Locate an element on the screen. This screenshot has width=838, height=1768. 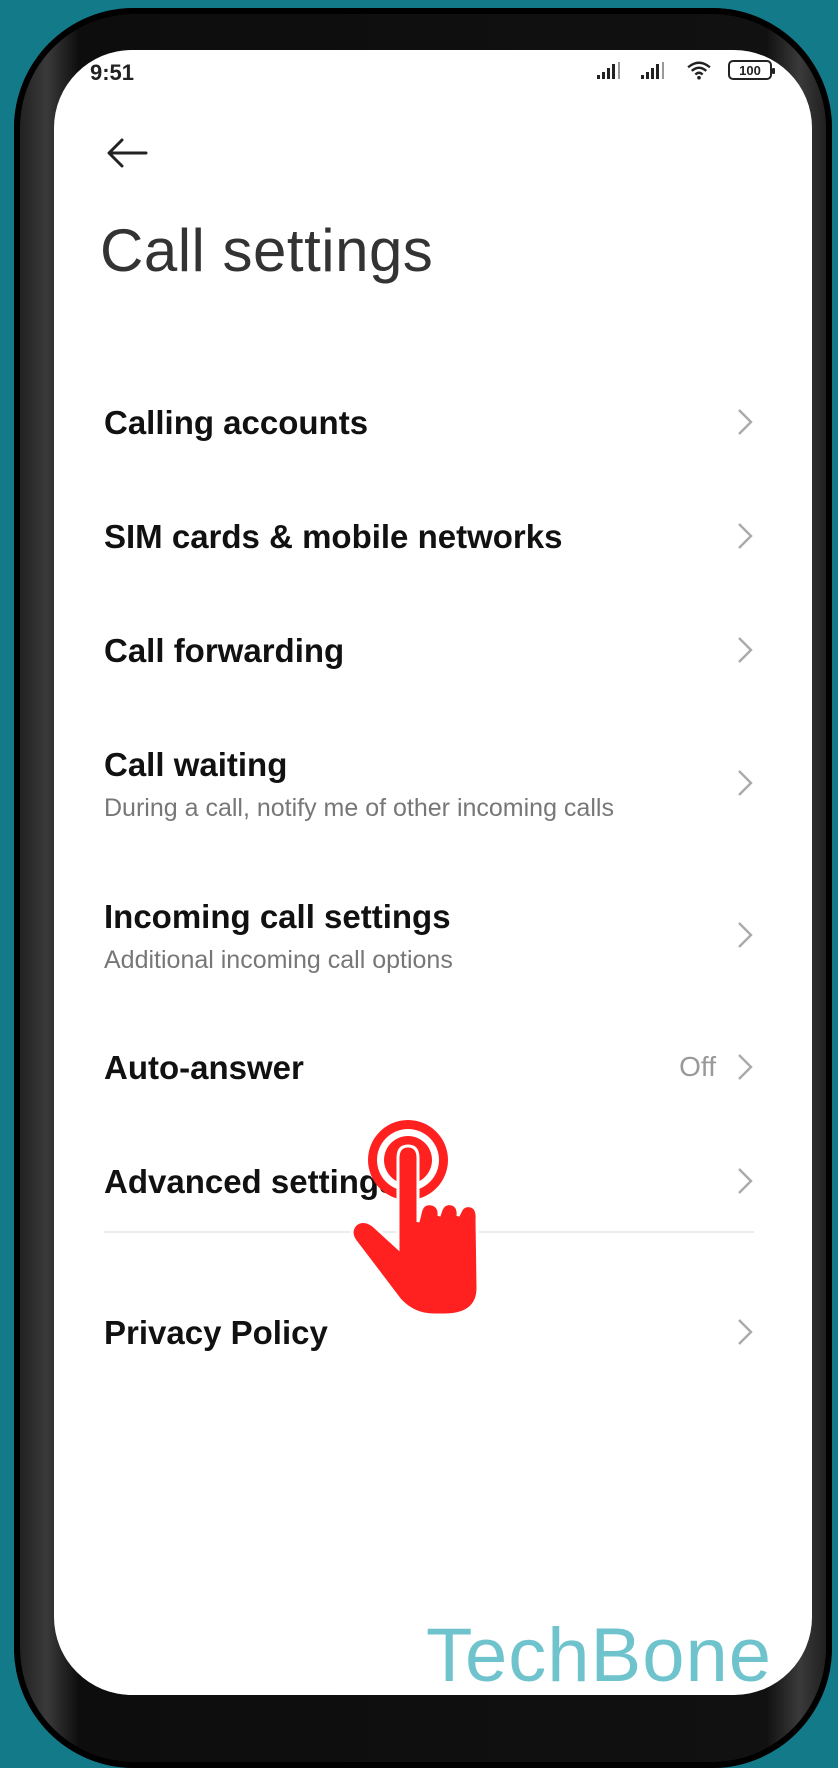
settings-item-calling-accounts: Calling accounts is located at coordinates (433, 410).